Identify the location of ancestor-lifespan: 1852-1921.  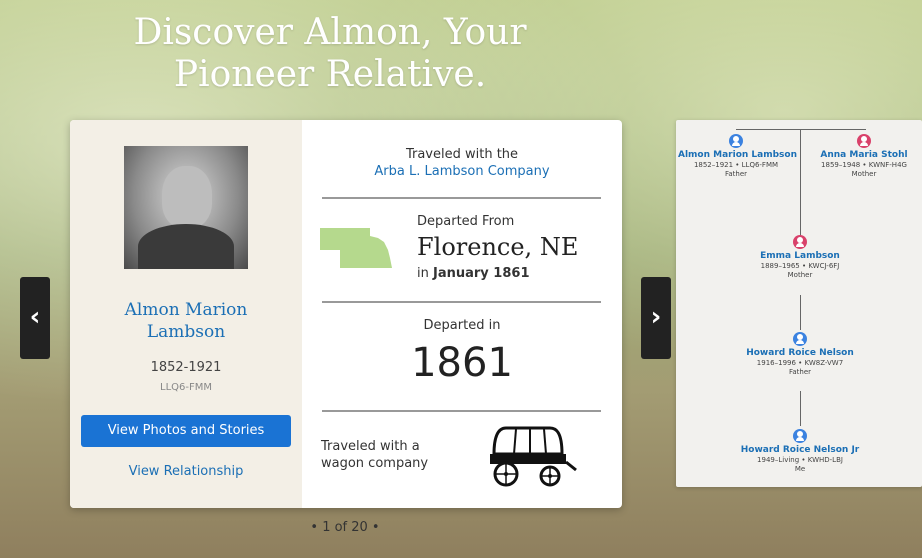
(186, 367).